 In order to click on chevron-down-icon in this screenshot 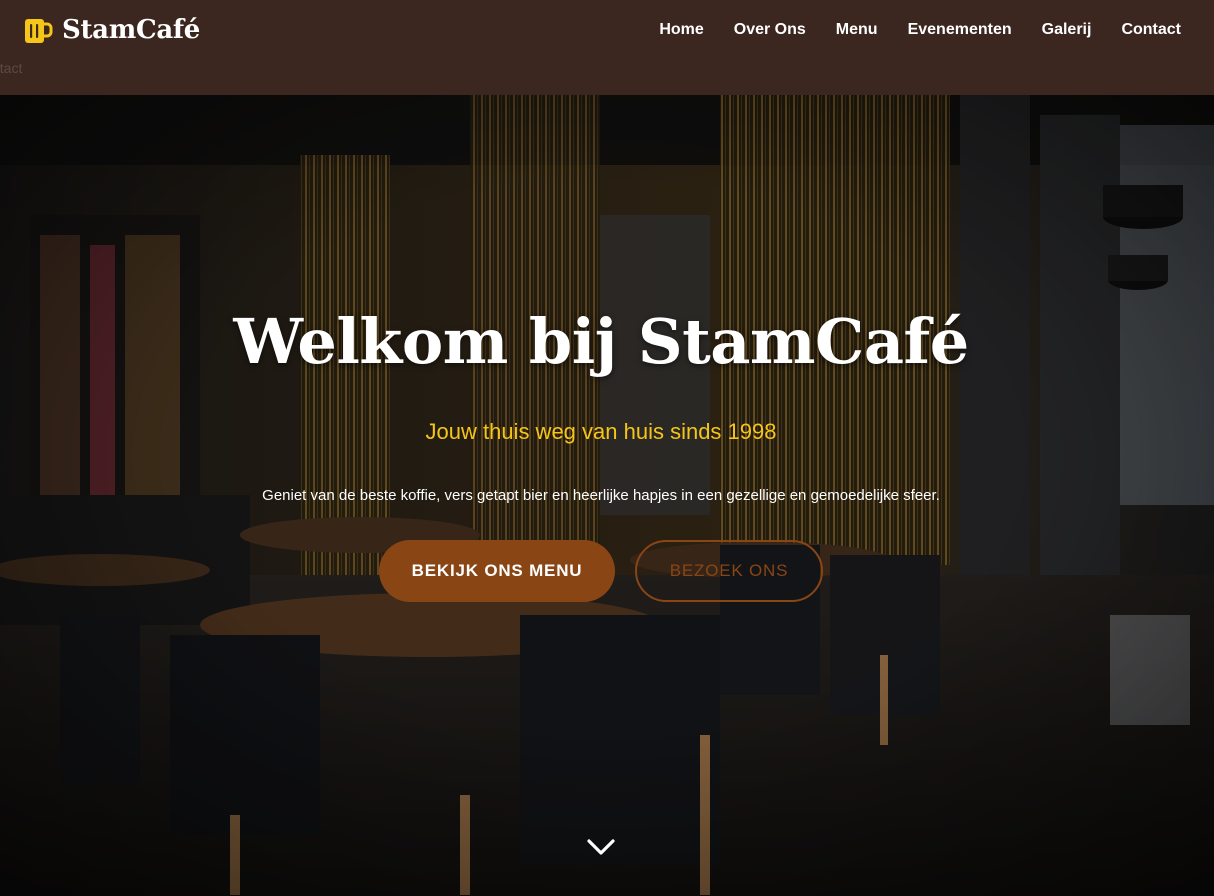, I will do `click(601, 847)`.